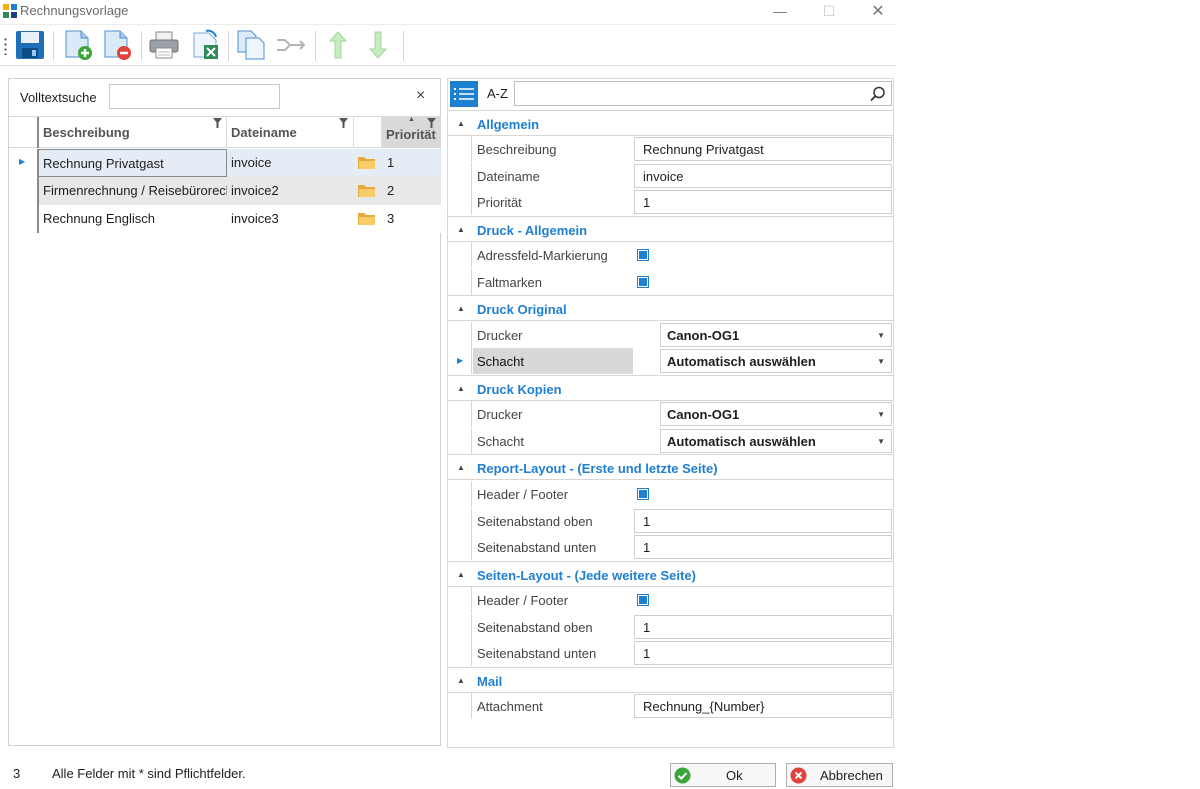  I want to click on column-header-beschreibung: Beschreibung, so click(132, 132).